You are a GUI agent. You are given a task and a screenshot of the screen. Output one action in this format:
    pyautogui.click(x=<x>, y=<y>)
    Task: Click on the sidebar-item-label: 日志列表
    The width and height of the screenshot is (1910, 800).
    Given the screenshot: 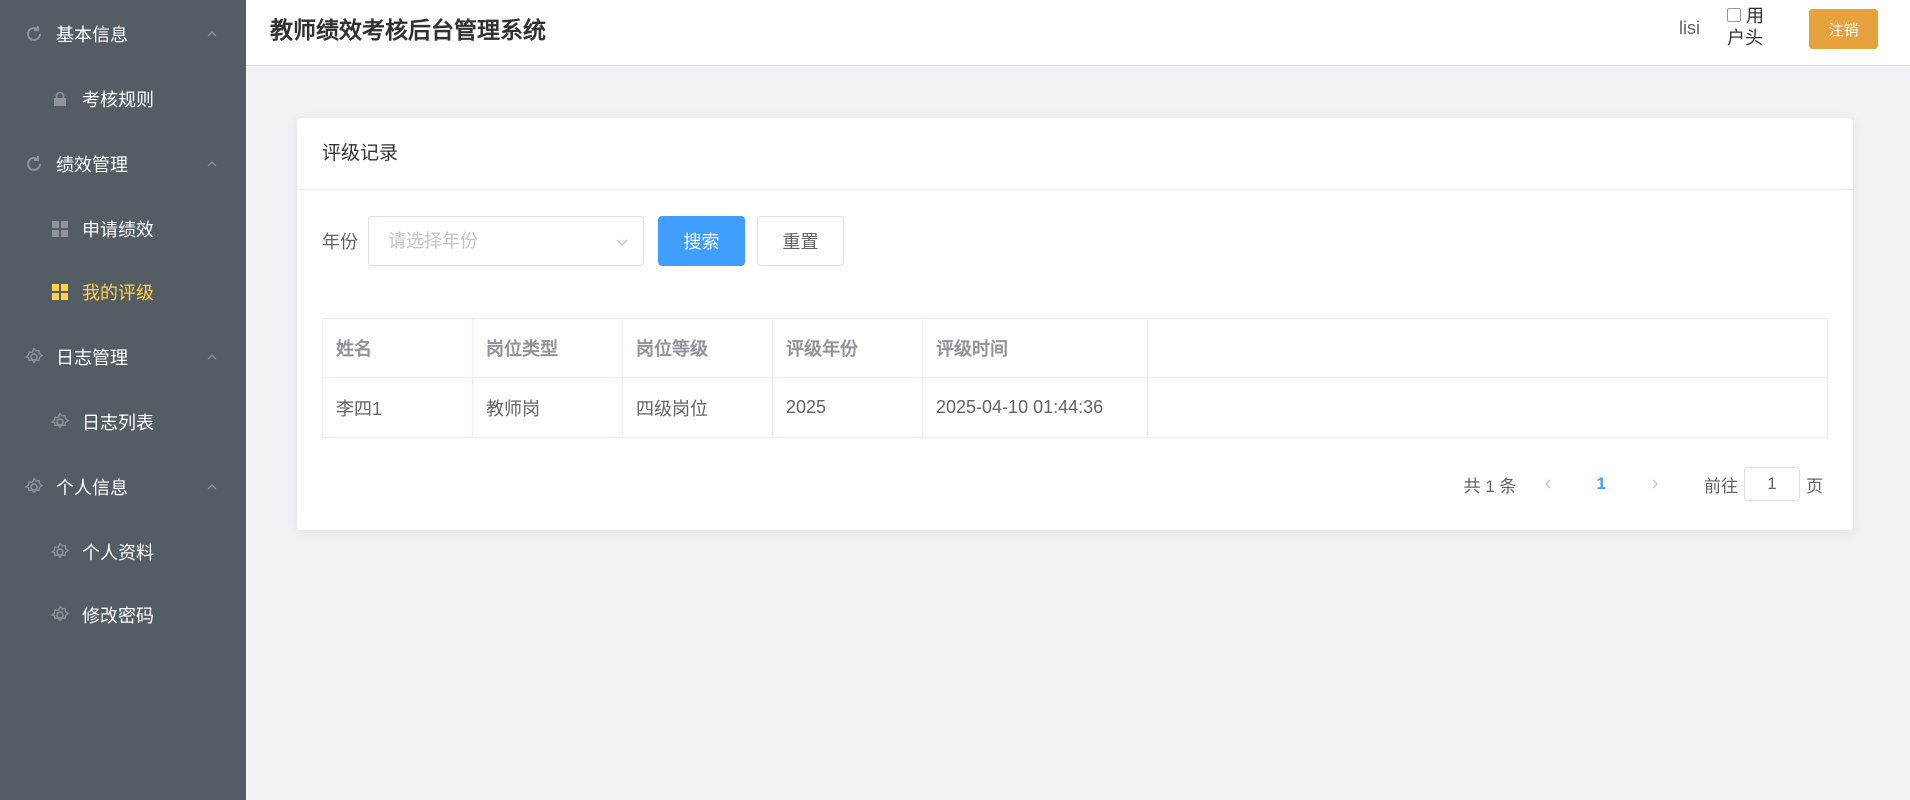 What is the action you would take?
    pyautogui.click(x=118, y=422)
    